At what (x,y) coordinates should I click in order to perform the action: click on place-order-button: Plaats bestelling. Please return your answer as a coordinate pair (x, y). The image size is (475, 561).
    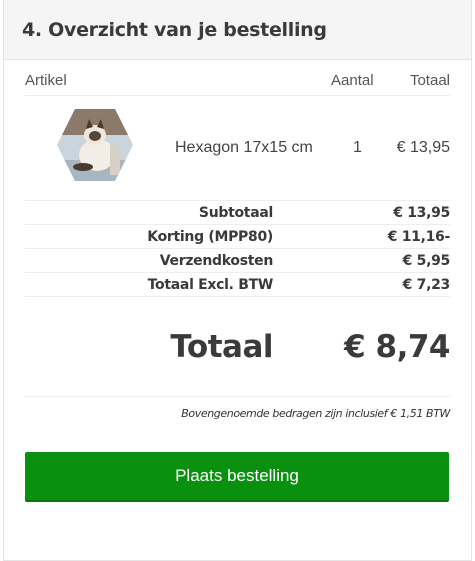
    Looking at the image, I should click on (237, 477).